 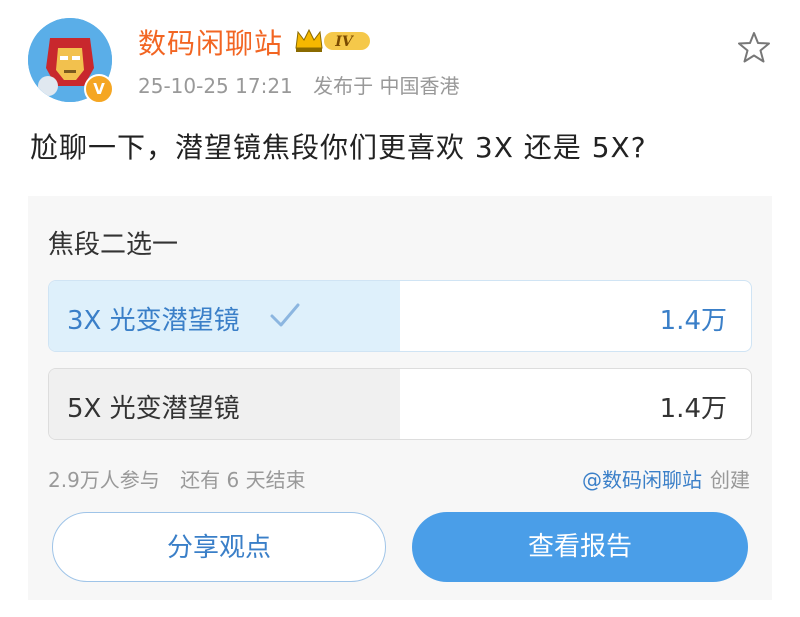 I want to click on poll-stats: 2.9万人参与 还有 6 天结束, so click(x=184, y=478).